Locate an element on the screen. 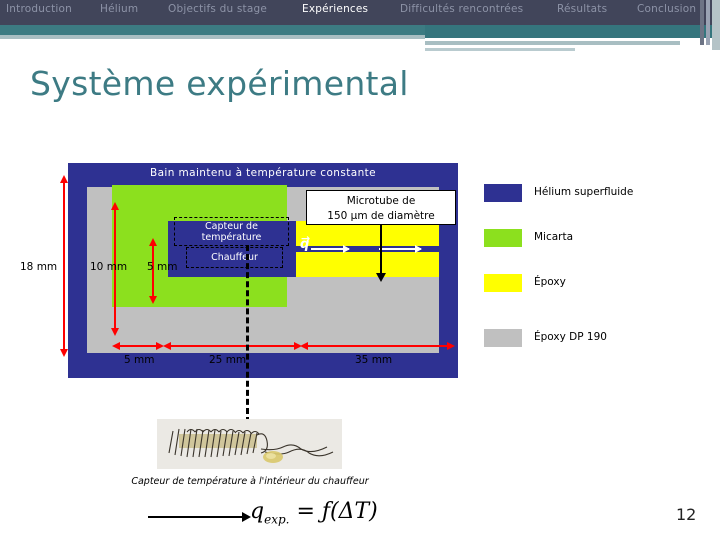  legend-label-epoxy-dp190: Époxy DP 190 is located at coordinates (570, 337).